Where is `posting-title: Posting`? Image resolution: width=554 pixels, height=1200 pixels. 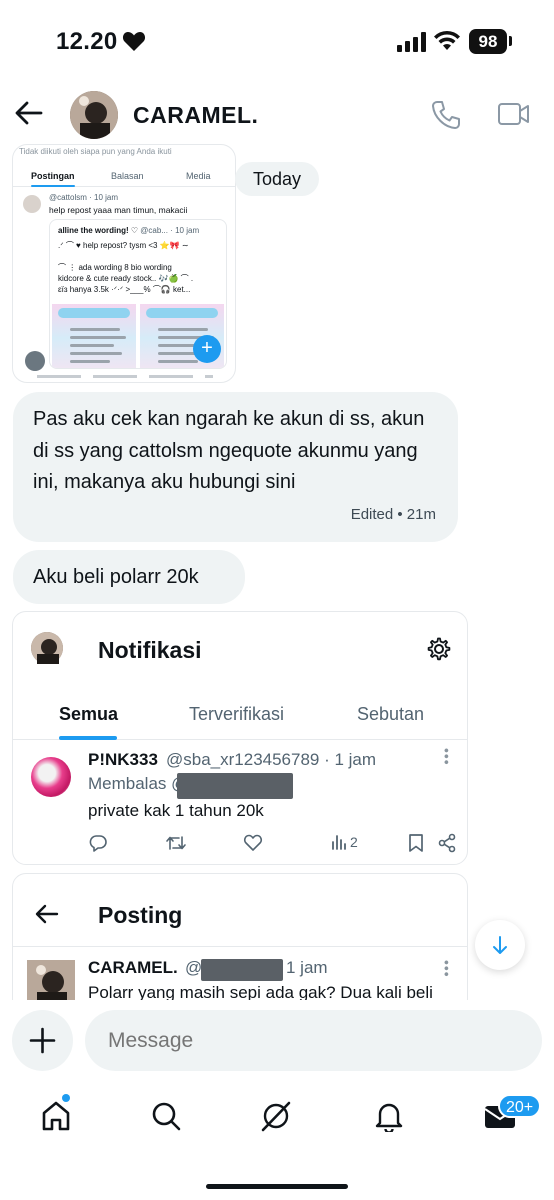
posting-title: Posting is located at coordinates (140, 915).